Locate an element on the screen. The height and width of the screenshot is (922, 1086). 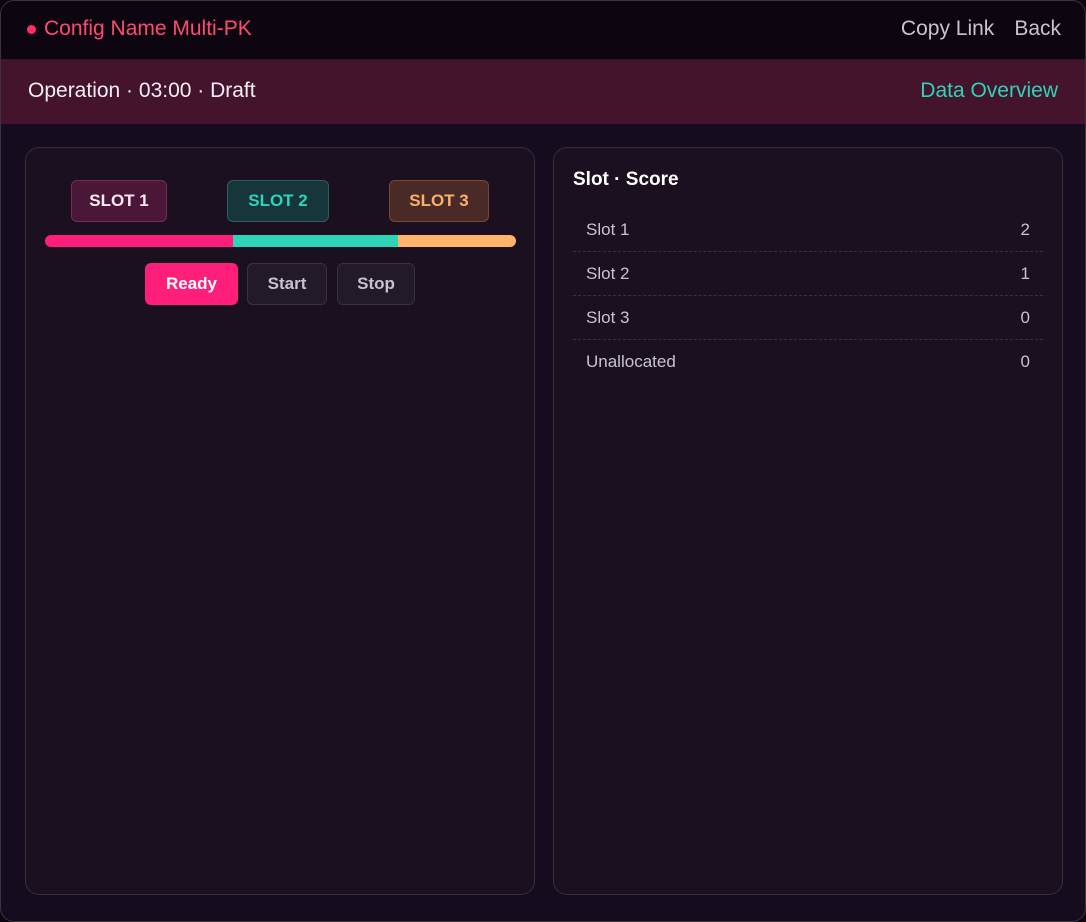
slot-2-button: SLOT 2 is located at coordinates (278, 201).